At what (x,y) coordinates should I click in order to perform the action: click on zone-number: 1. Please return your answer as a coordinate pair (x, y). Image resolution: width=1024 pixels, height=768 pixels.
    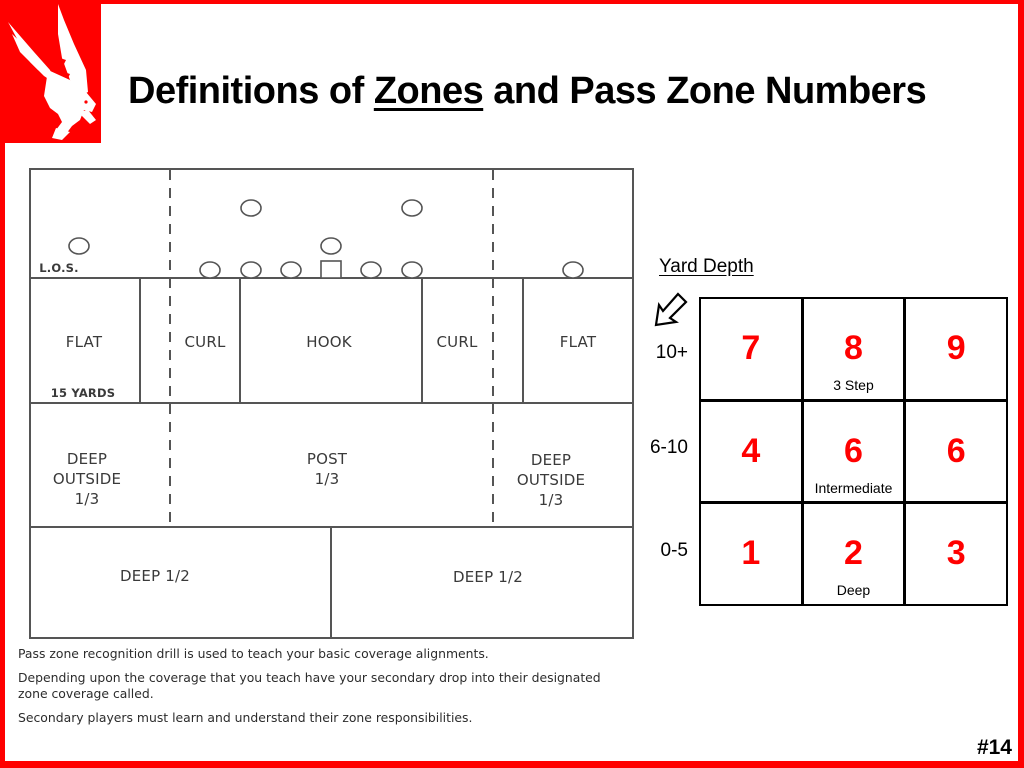
    Looking at the image, I should click on (751, 553).